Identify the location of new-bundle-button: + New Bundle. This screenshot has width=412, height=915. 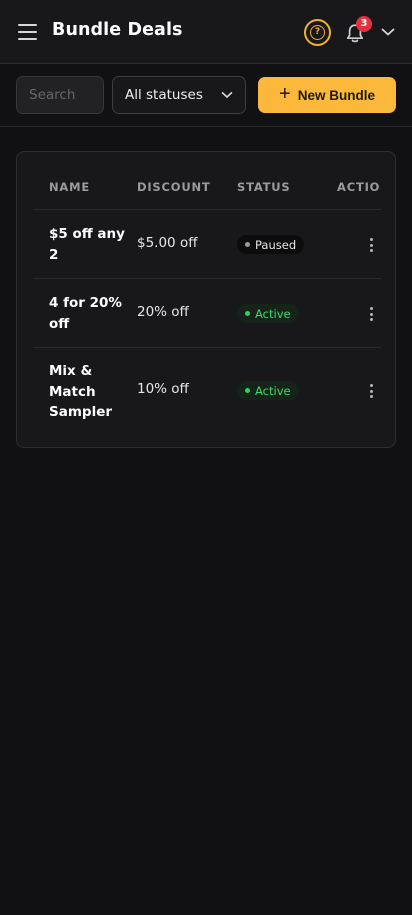
(327, 95).